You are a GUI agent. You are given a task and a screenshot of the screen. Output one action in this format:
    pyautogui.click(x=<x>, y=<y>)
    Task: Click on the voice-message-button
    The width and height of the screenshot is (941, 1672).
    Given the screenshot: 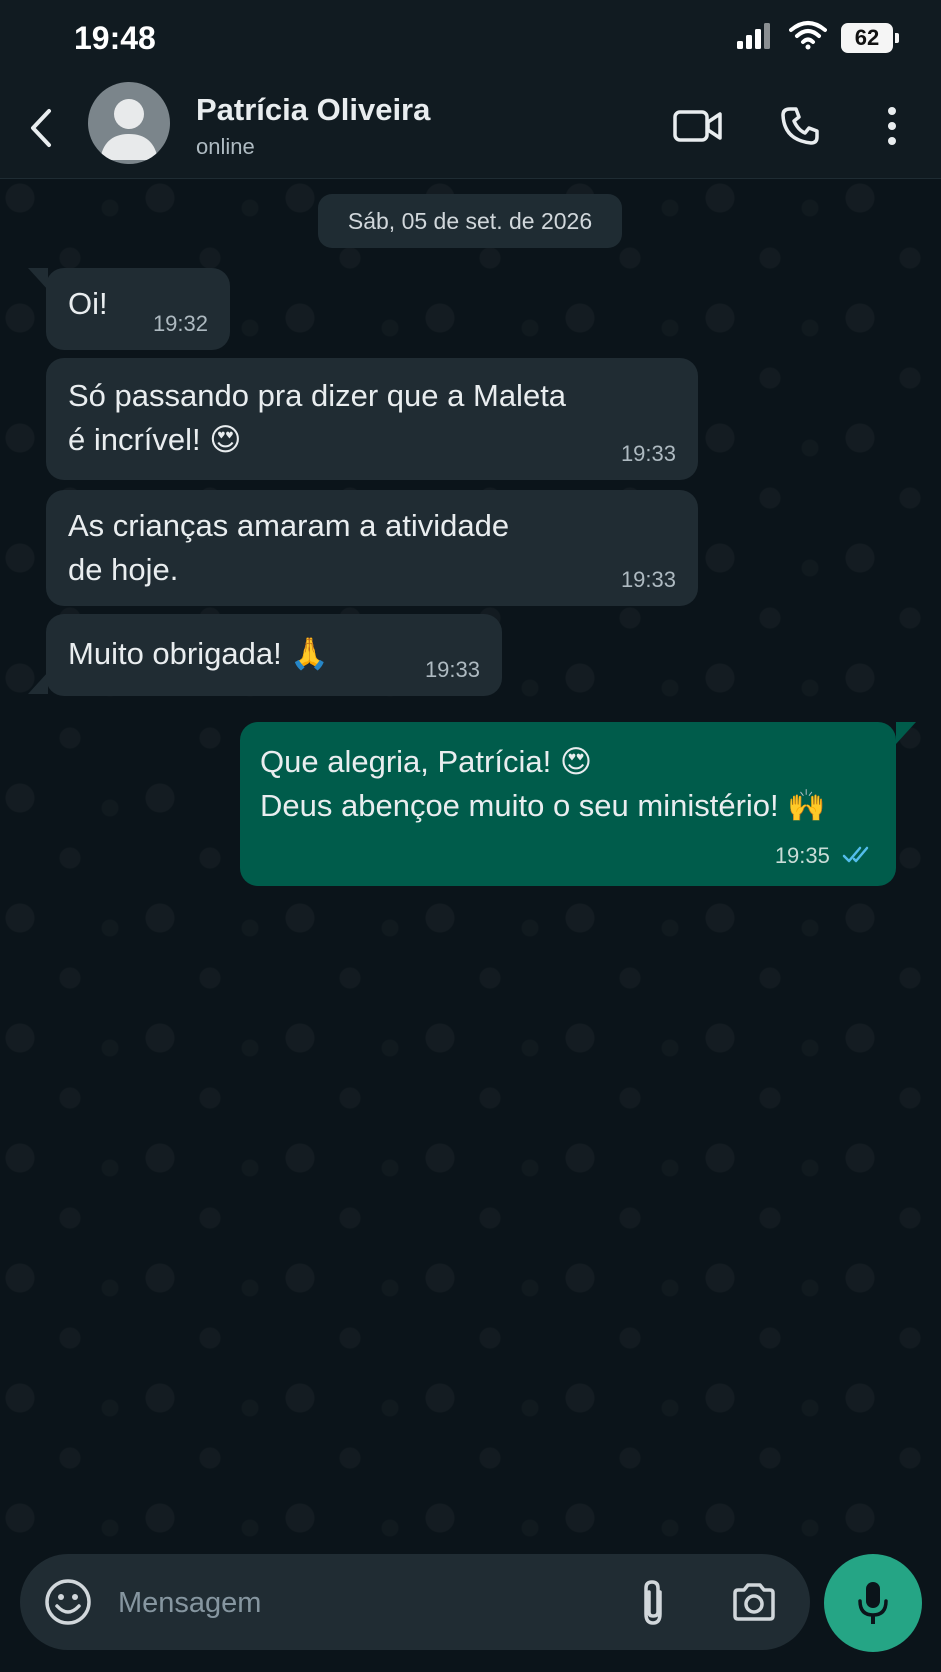 What is the action you would take?
    pyautogui.click(x=873, y=1603)
    